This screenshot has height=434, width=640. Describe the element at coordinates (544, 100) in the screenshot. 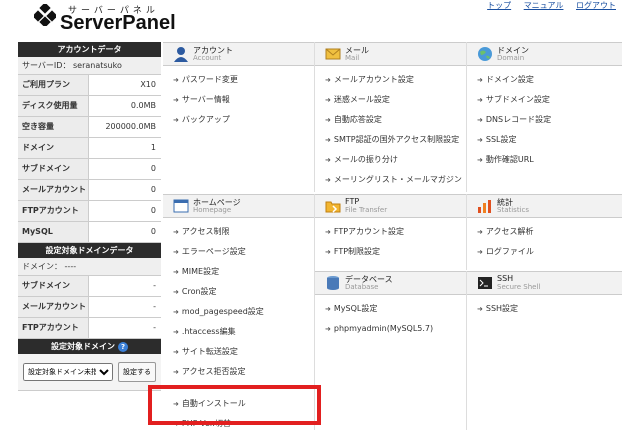

I see `menu-item: ➜ サブドメイン設定` at that location.